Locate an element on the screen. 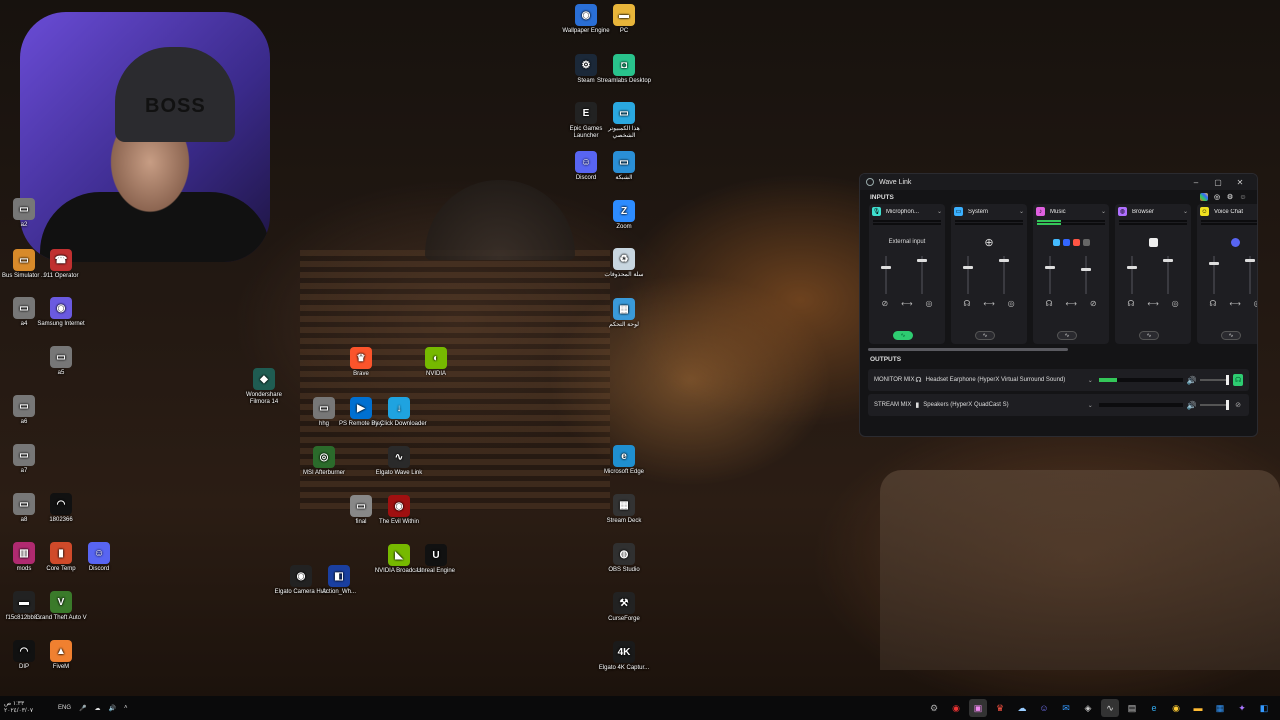 The width and height of the screenshot is (1280, 720). output-volume-slider is located at coordinates (1214, 380).